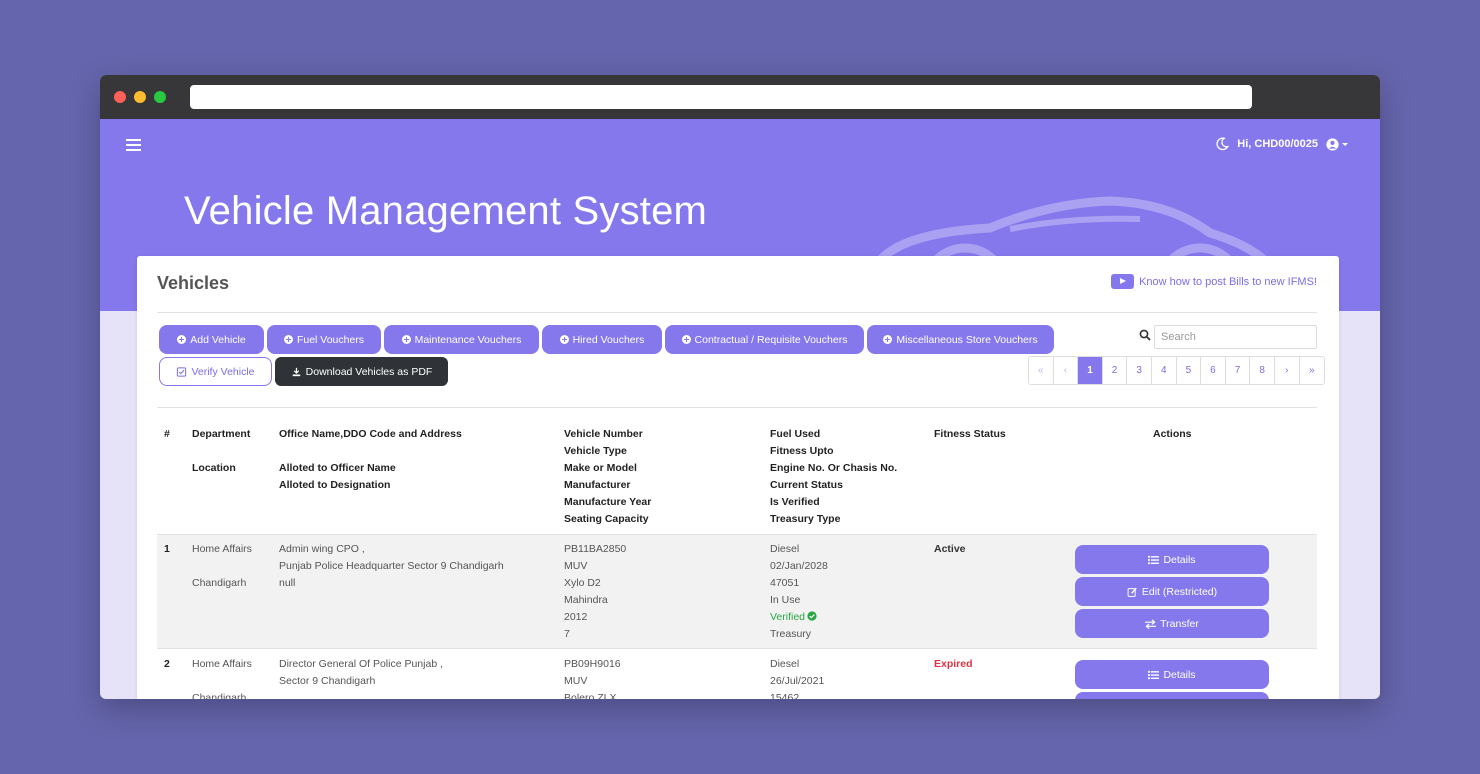 This screenshot has height=774, width=1480. I want to click on fitness-status-badge: Active, so click(950, 549).